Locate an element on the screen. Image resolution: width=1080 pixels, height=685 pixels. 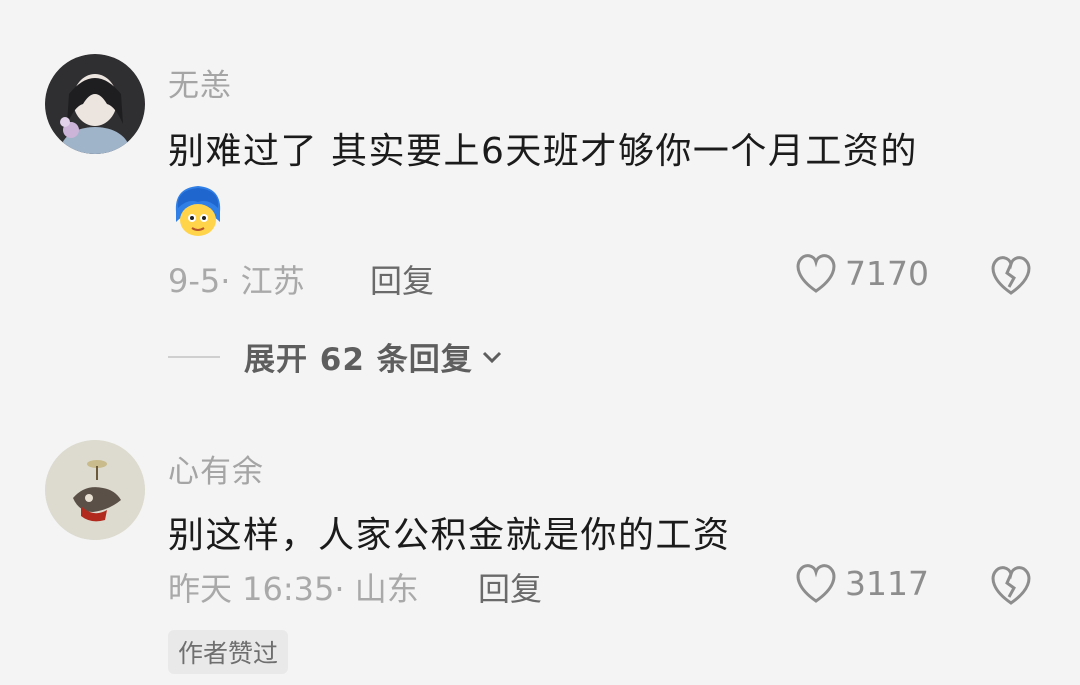
like-count: 3117 is located at coordinates (887, 583).